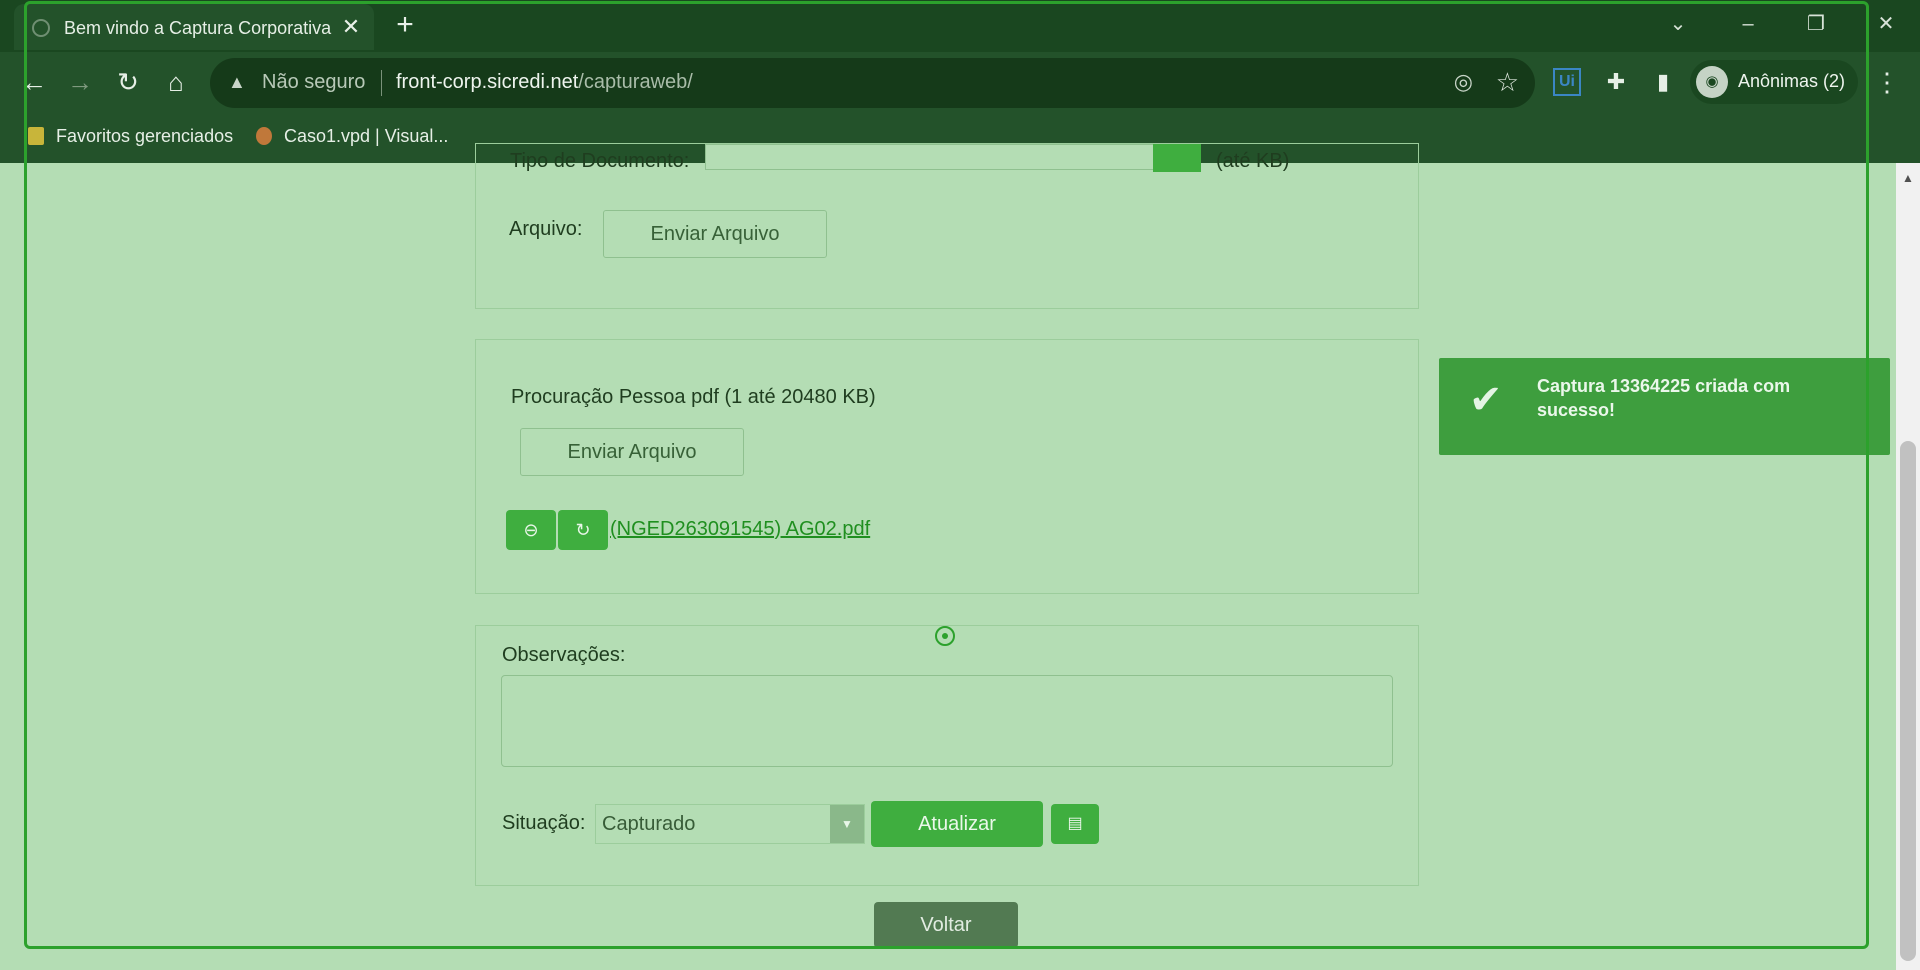 The height and width of the screenshot is (970, 1920). I want to click on divider, so click(381, 83).